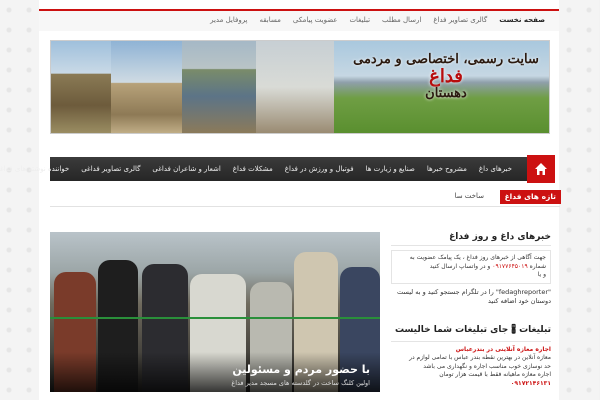  What do you see at coordinates (254, 169) in the screenshot?
I see `nav-problems: مشکلات فداغ` at bounding box center [254, 169].